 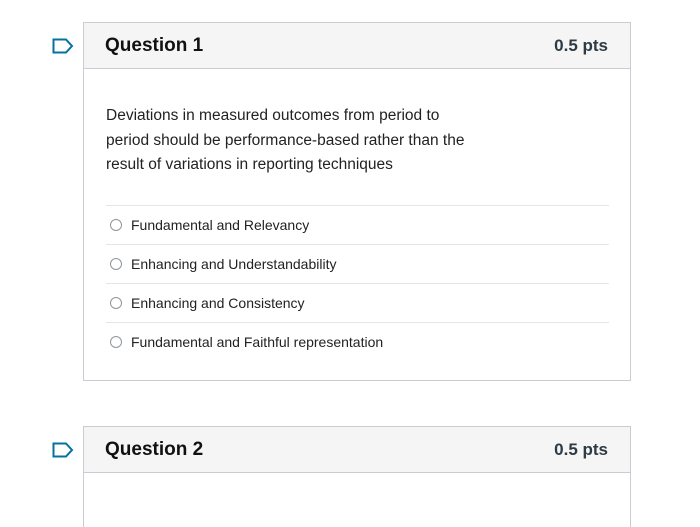 What do you see at coordinates (220, 224) in the screenshot?
I see `answer-label: Fundamental and Relevancy` at bounding box center [220, 224].